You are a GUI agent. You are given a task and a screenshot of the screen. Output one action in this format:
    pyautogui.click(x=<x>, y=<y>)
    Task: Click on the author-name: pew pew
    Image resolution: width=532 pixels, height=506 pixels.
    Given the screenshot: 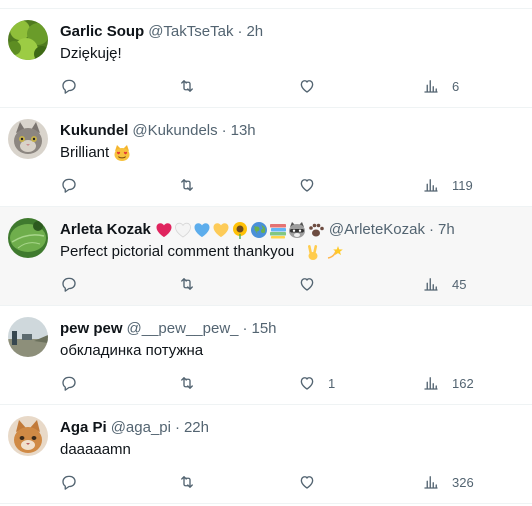 What is the action you would take?
    pyautogui.click(x=91, y=329)
    